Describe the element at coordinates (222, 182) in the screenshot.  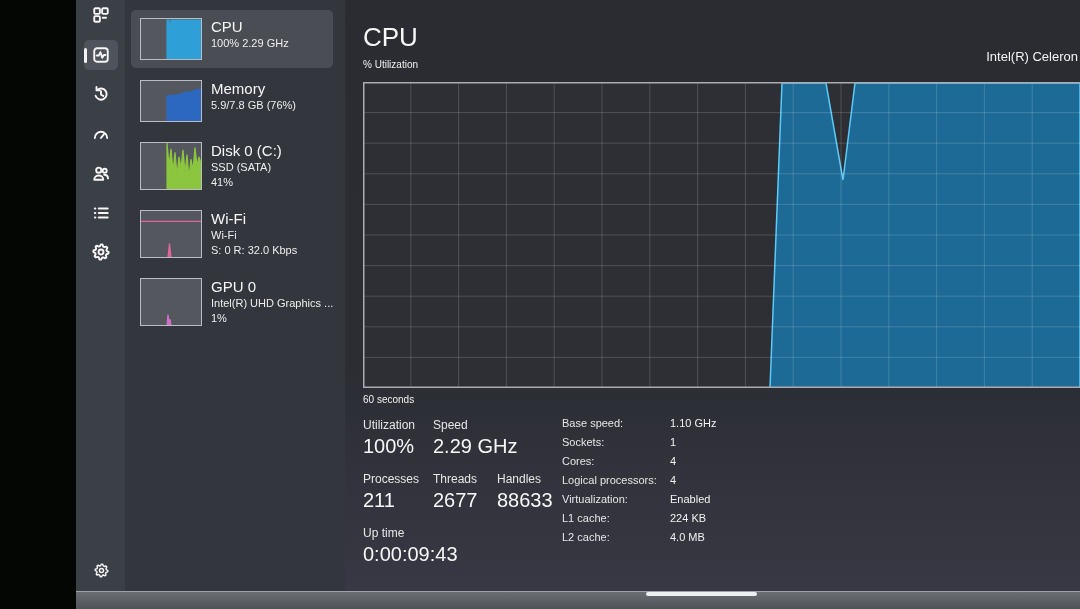
I see `resource-detail: 41%` at that location.